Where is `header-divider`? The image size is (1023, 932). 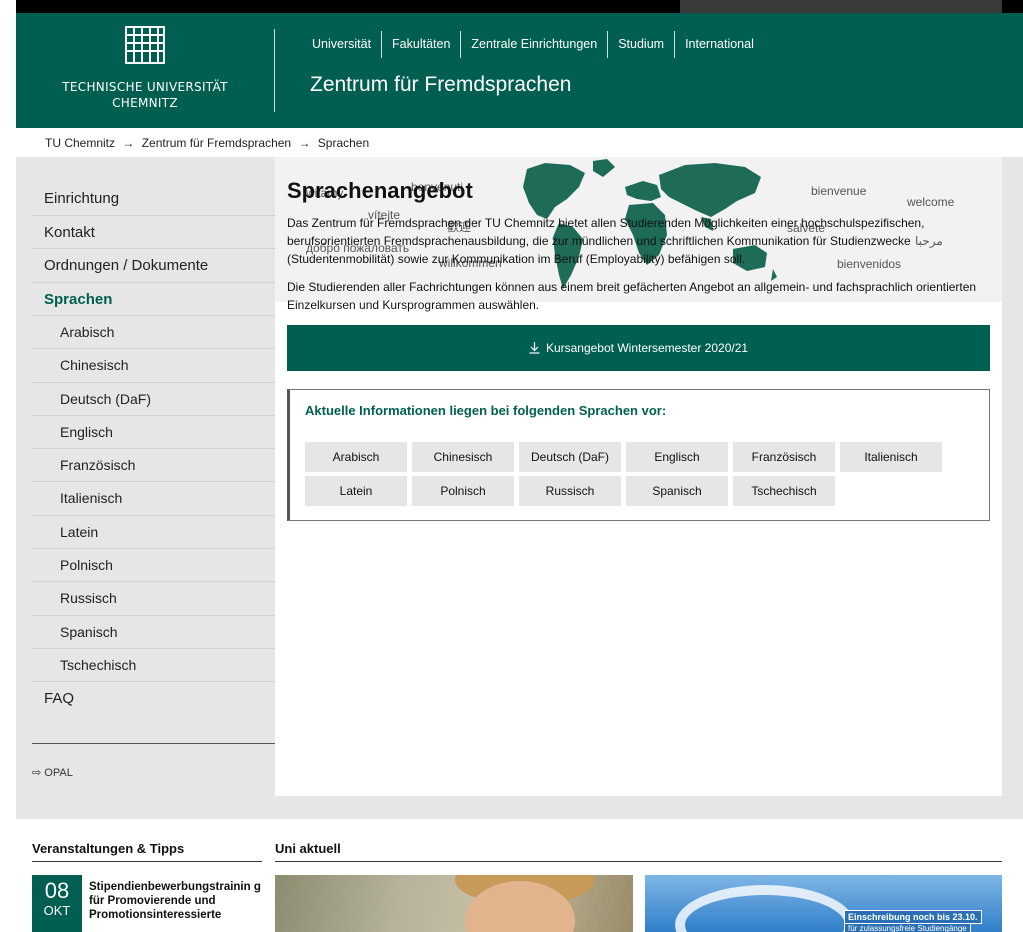
header-divider is located at coordinates (274, 70).